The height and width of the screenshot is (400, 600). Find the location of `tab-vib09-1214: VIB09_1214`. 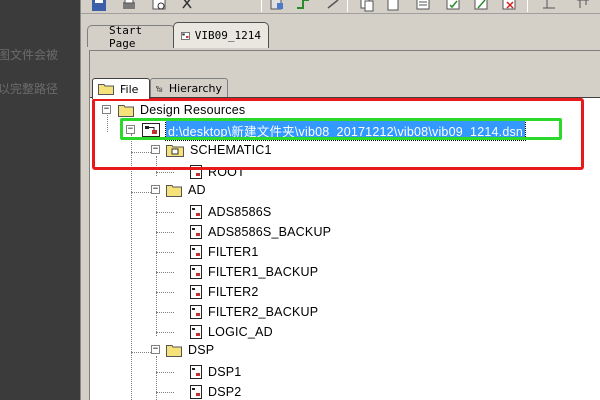

tab-vib09-1214: VIB09_1214 is located at coordinates (221, 35).